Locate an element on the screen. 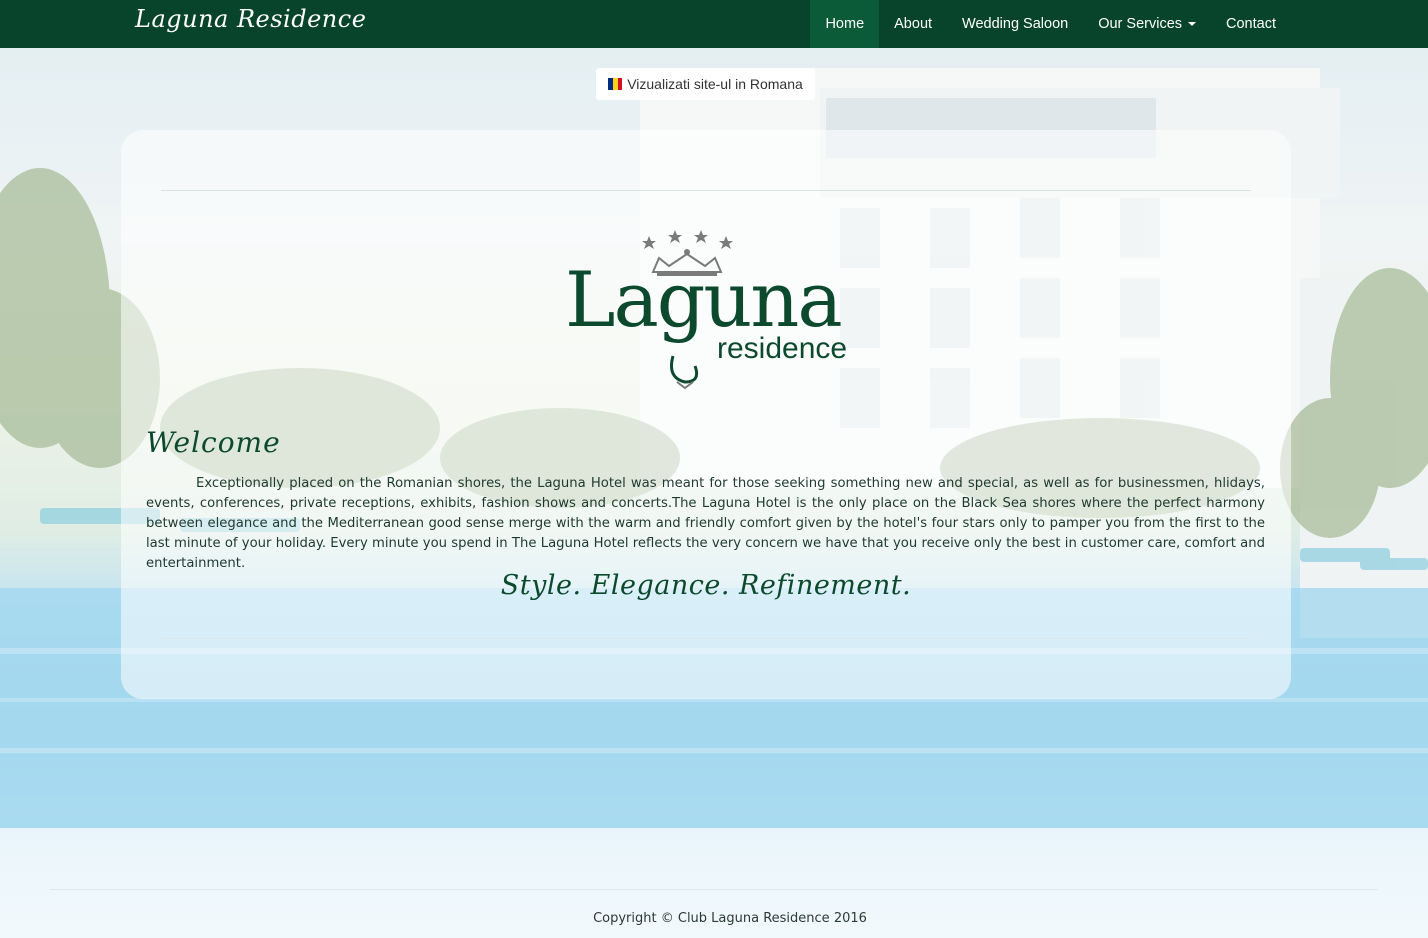  romania-flag-icon is located at coordinates (615, 84).